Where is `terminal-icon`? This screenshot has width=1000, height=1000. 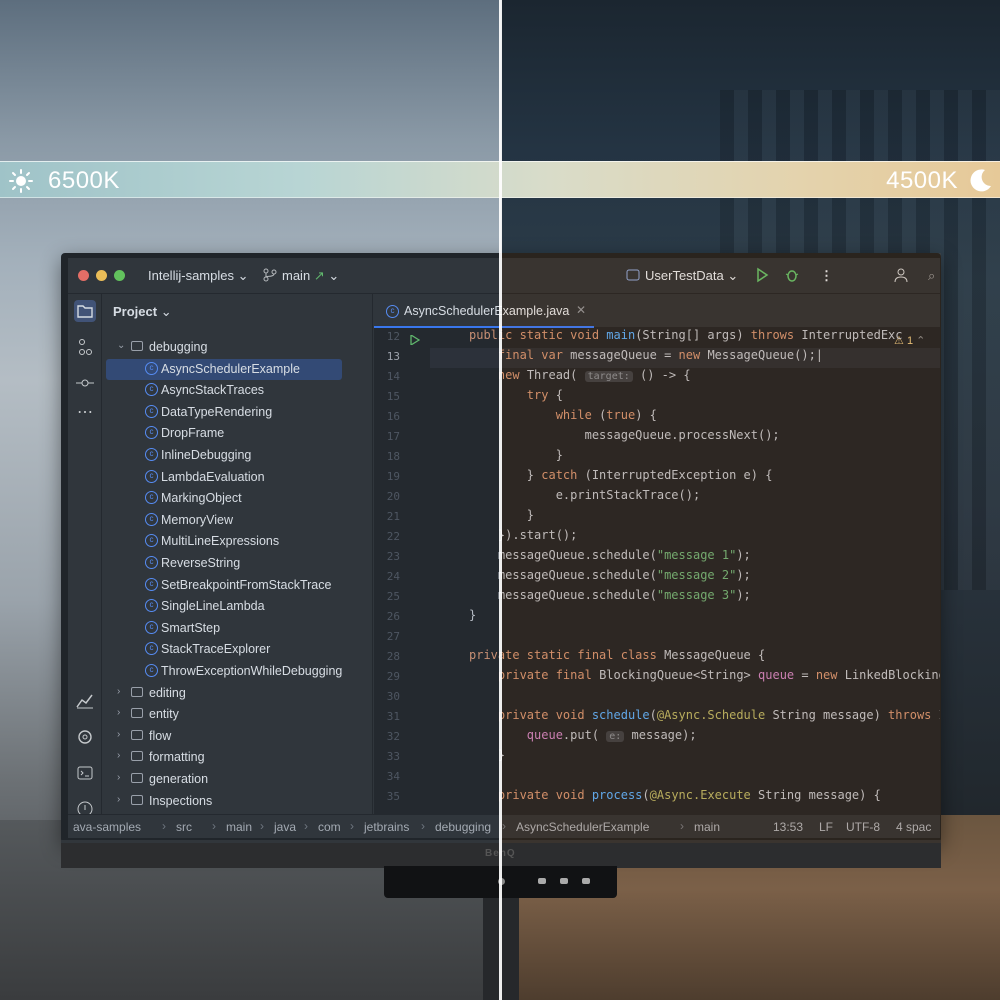 terminal-icon is located at coordinates (85, 773).